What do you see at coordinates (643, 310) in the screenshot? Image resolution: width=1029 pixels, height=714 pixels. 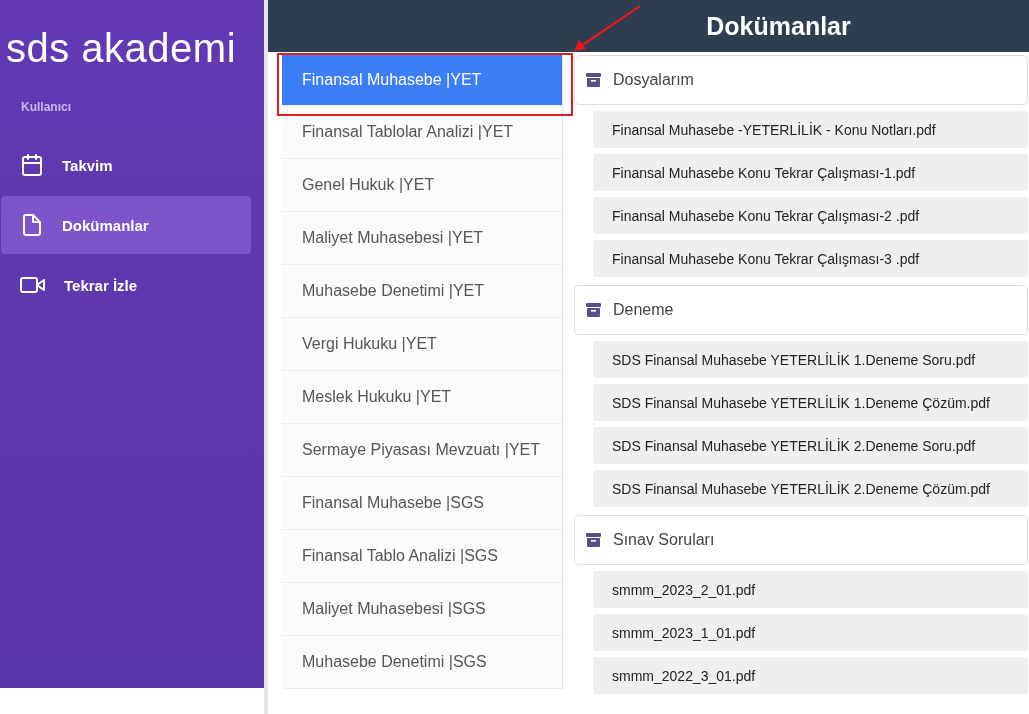 I see `folder-title: Deneme` at bounding box center [643, 310].